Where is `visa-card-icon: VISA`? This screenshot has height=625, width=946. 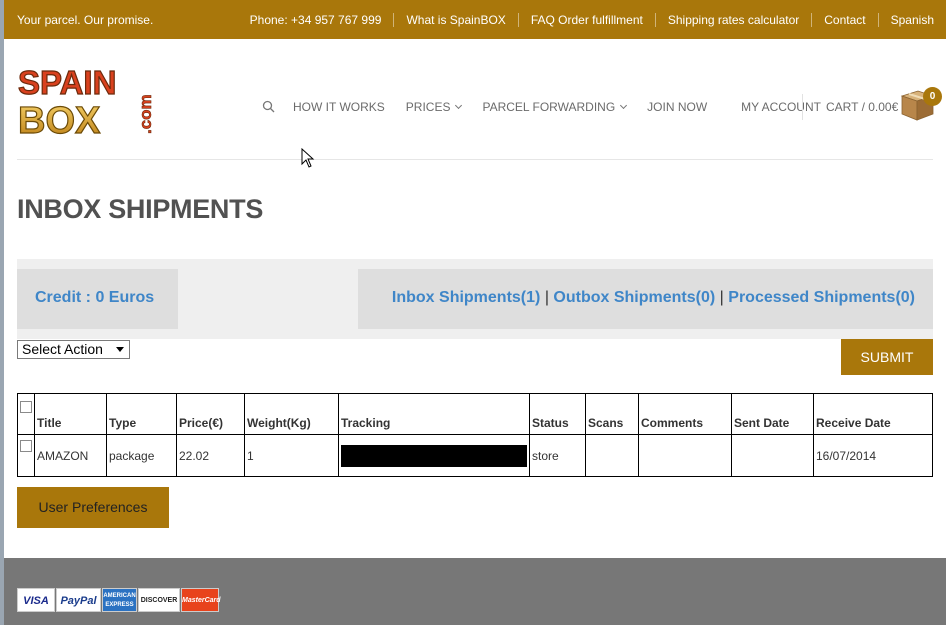 visa-card-icon: VISA is located at coordinates (36, 600).